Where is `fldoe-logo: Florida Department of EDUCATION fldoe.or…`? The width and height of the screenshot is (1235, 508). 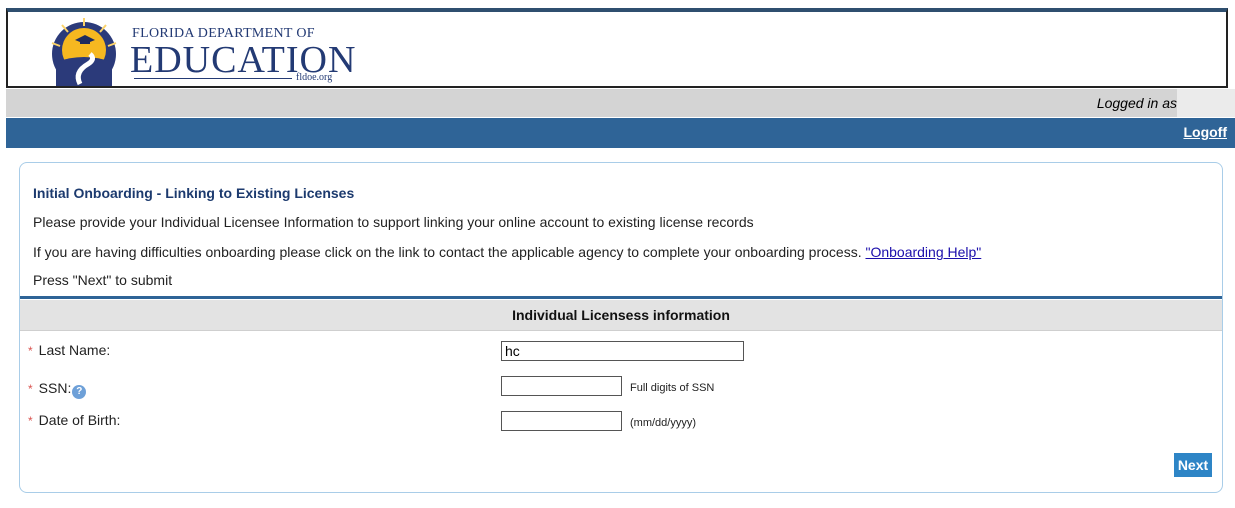
fldoe-logo: Florida Department of EDUCATION fldoe.or… is located at coordinates (199, 52).